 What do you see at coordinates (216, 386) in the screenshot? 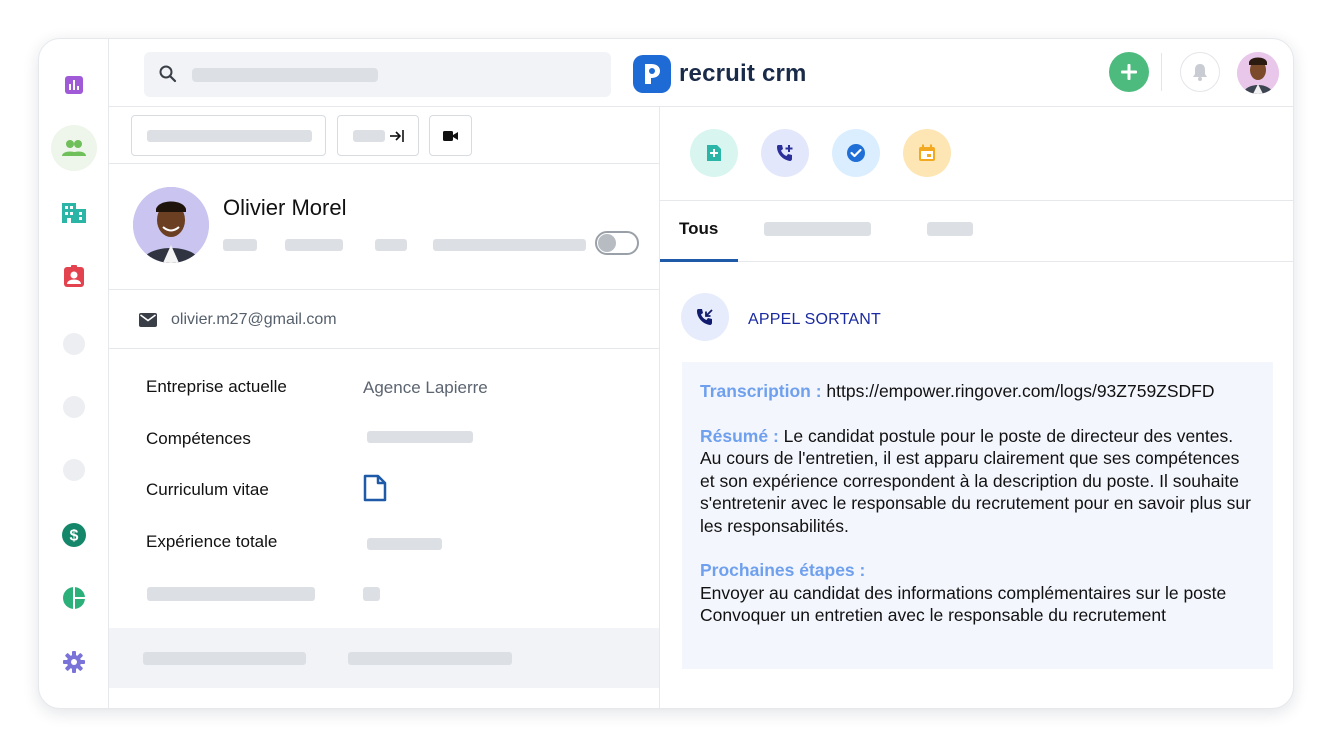
I see `field-label-company: Entreprise actuelle` at bounding box center [216, 386].